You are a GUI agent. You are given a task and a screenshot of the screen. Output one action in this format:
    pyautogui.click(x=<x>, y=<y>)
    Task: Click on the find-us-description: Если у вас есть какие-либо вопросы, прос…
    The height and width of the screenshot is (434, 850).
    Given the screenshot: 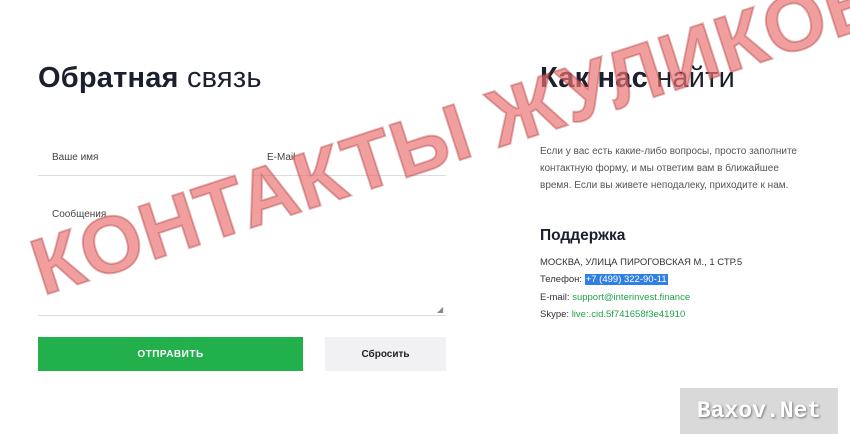 What is the action you would take?
    pyautogui.click(x=668, y=168)
    